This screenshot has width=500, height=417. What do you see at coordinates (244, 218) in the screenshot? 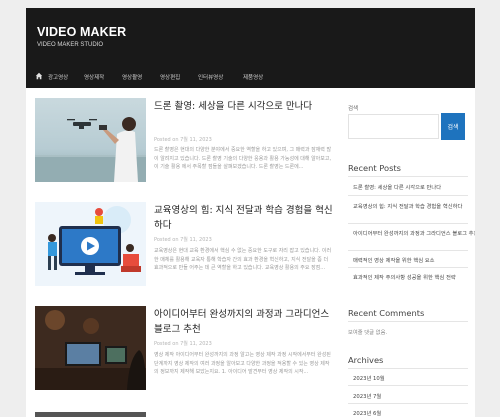
I see `post-title: 교육영상의 힘: 지식 전달과 학습 경험을 혁신하다` at bounding box center [244, 218].